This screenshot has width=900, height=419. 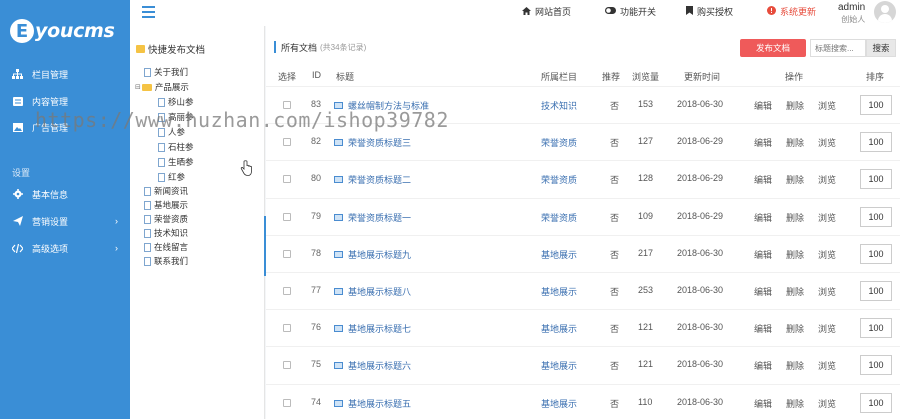 What do you see at coordinates (65, 74) in the screenshot?
I see `sidebar-item-columns: 栏目管理` at bounding box center [65, 74].